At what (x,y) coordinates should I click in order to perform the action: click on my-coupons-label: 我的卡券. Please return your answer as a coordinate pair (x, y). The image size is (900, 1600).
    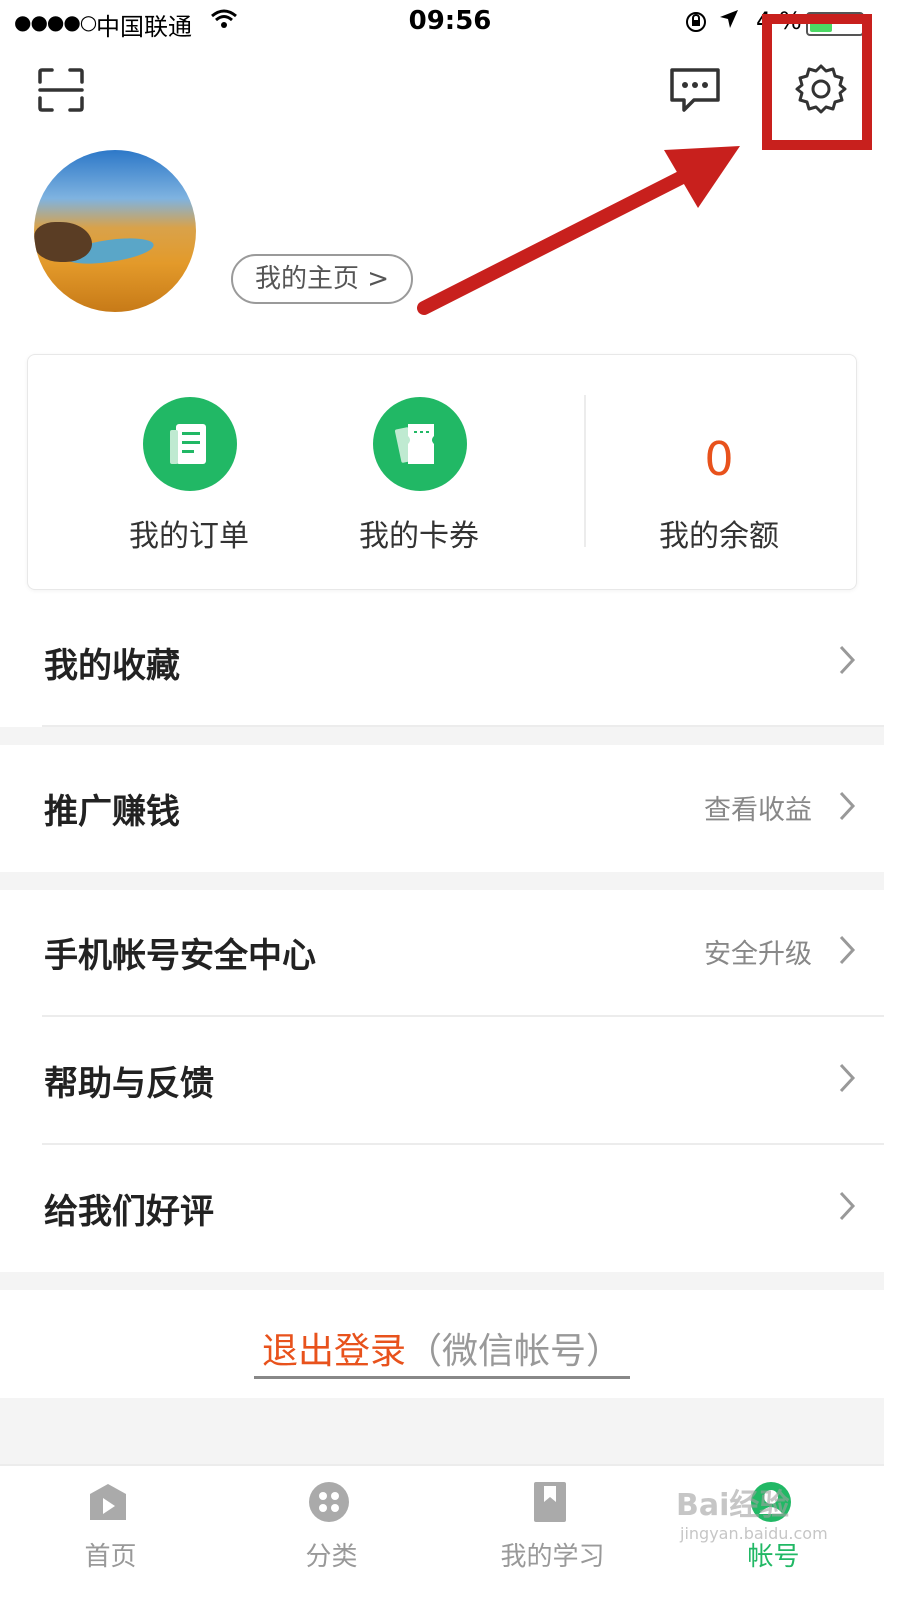
    Looking at the image, I should click on (419, 536).